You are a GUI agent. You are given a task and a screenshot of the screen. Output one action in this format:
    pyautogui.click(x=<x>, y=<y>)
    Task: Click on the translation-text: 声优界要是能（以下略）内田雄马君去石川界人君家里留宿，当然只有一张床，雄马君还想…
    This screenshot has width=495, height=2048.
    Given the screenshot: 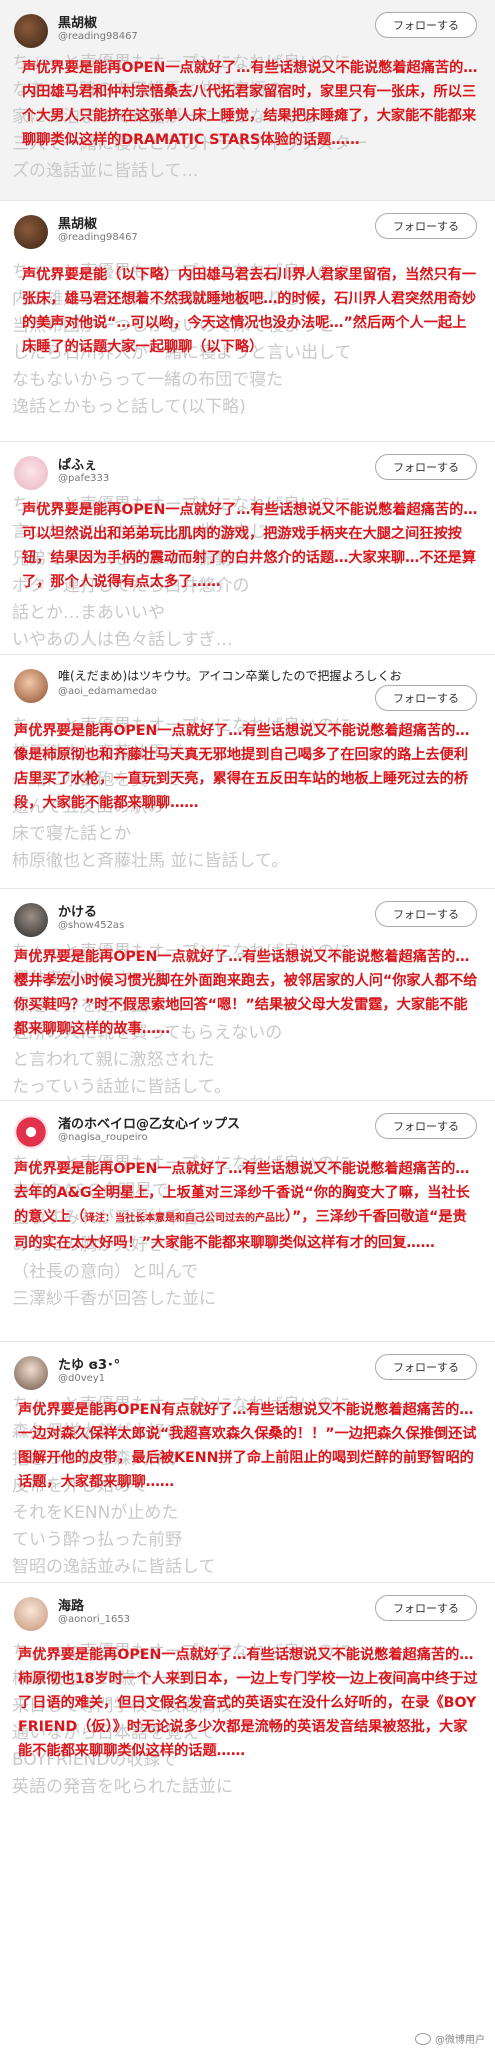 What is the action you would take?
    pyautogui.click(x=249, y=311)
    